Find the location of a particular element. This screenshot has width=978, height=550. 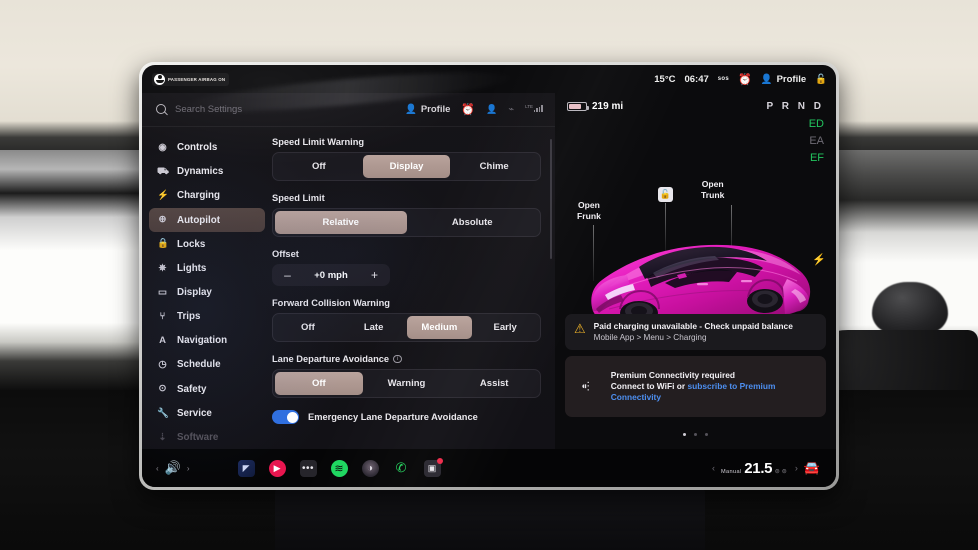

sos-button: sos is located at coordinates (723, 79).